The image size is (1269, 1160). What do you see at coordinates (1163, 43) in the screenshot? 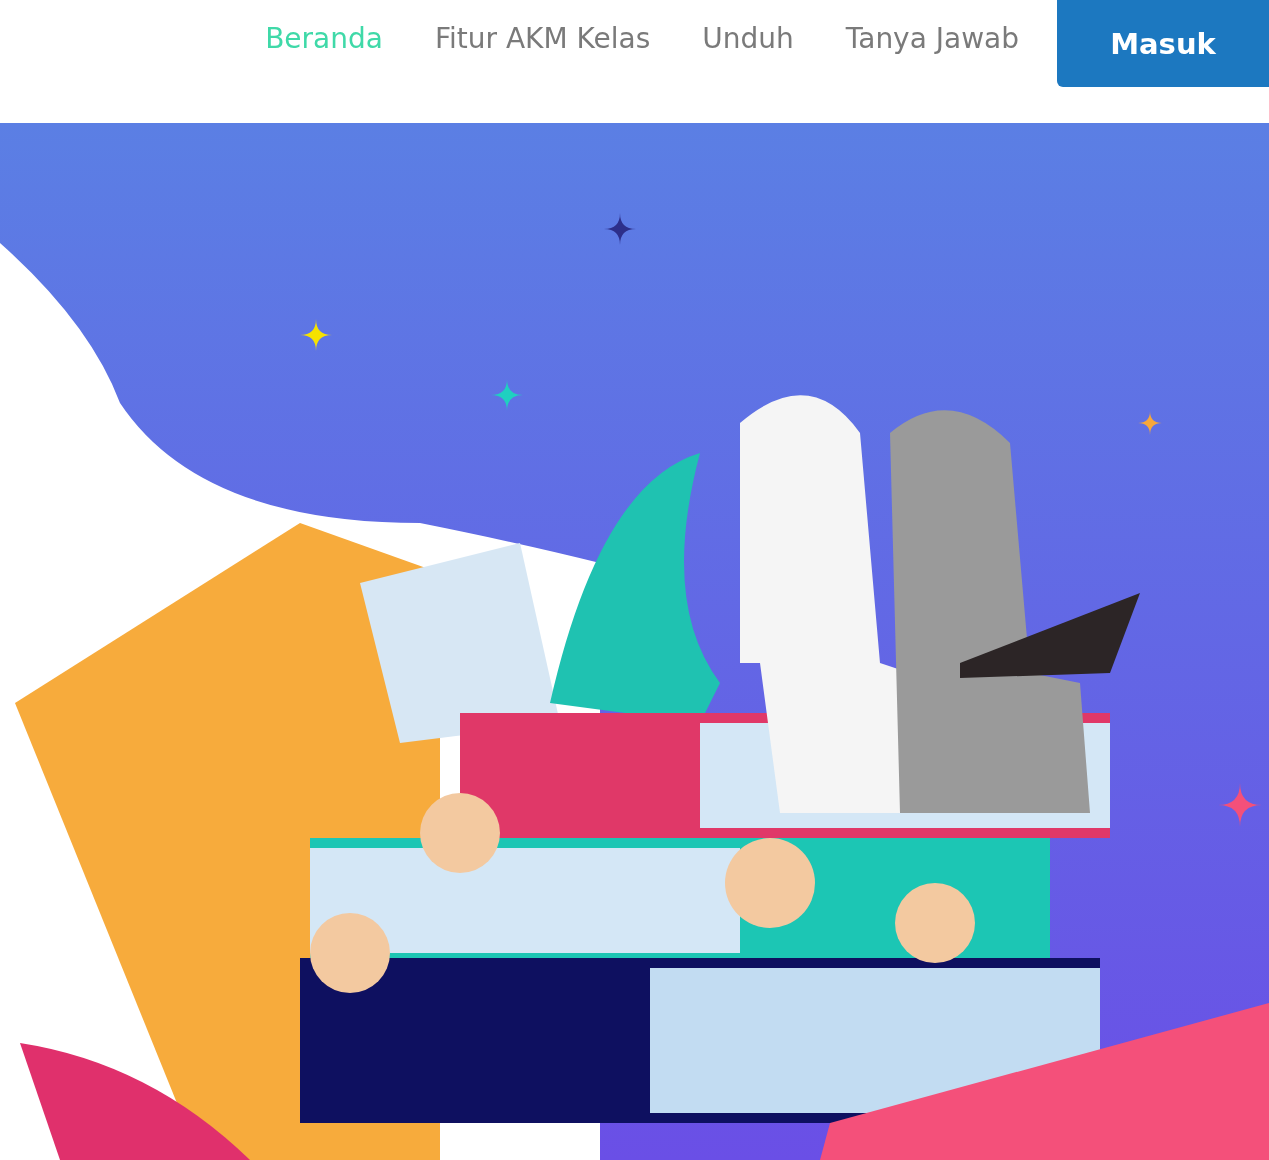
I see `login-button: Masuk` at bounding box center [1163, 43].